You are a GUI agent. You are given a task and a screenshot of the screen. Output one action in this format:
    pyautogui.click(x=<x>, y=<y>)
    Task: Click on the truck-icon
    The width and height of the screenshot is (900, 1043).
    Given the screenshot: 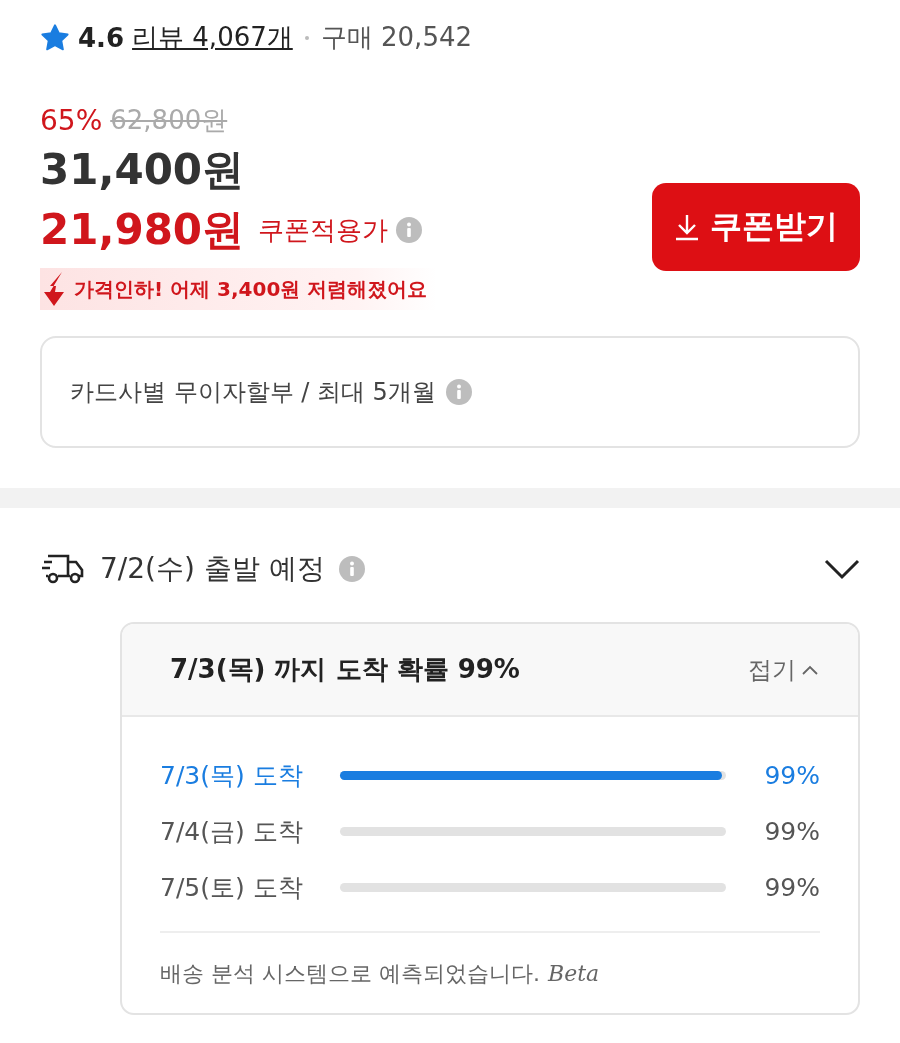 What is the action you would take?
    pyautogui.click(x=63, y=569)
    